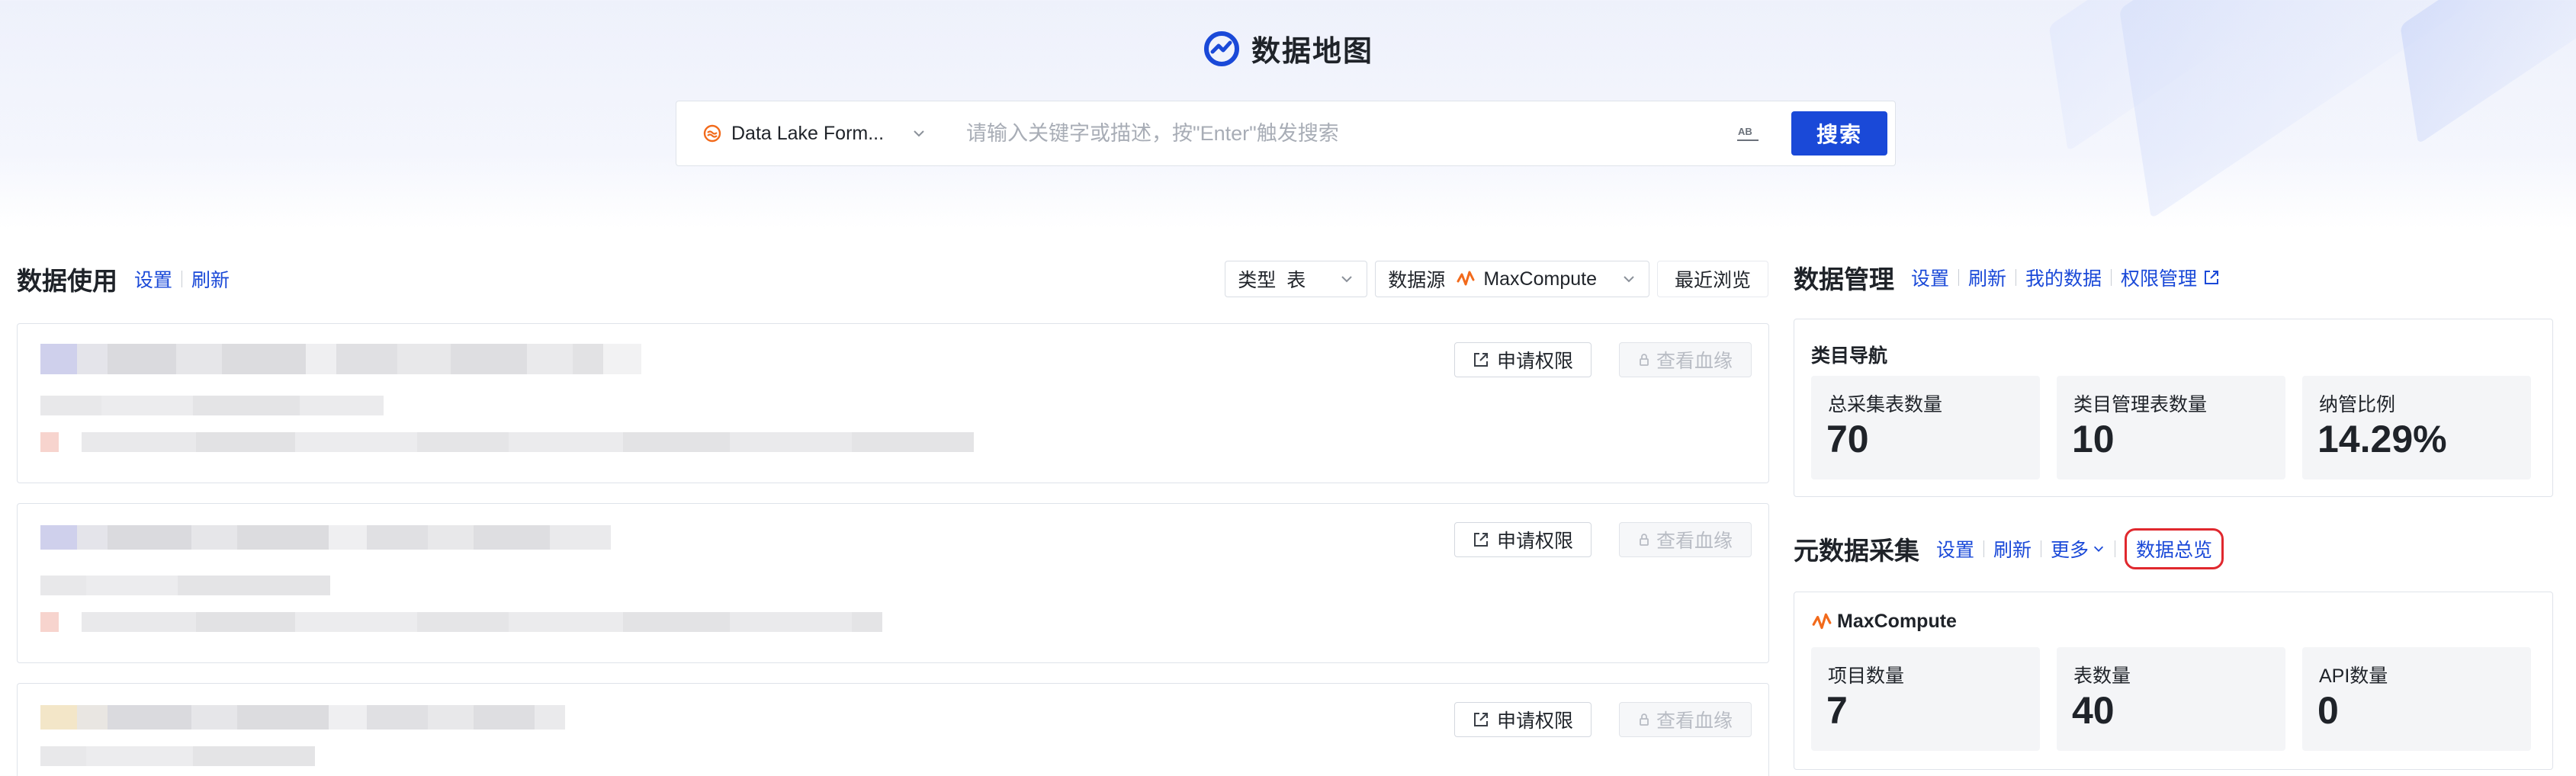  I want to click on case-toggle-icon: AB, so click(1748, 133).